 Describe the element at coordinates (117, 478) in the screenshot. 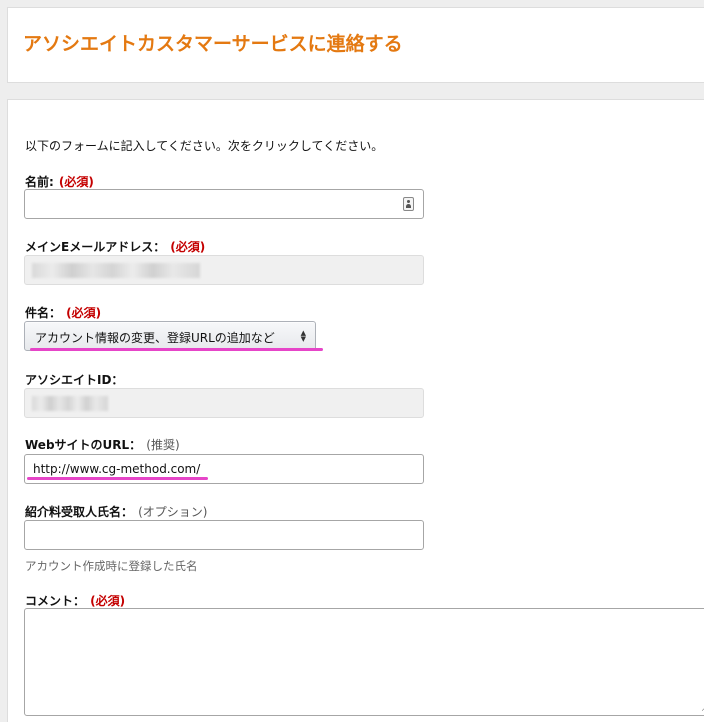

I see `annotation-underline-url` at that location.